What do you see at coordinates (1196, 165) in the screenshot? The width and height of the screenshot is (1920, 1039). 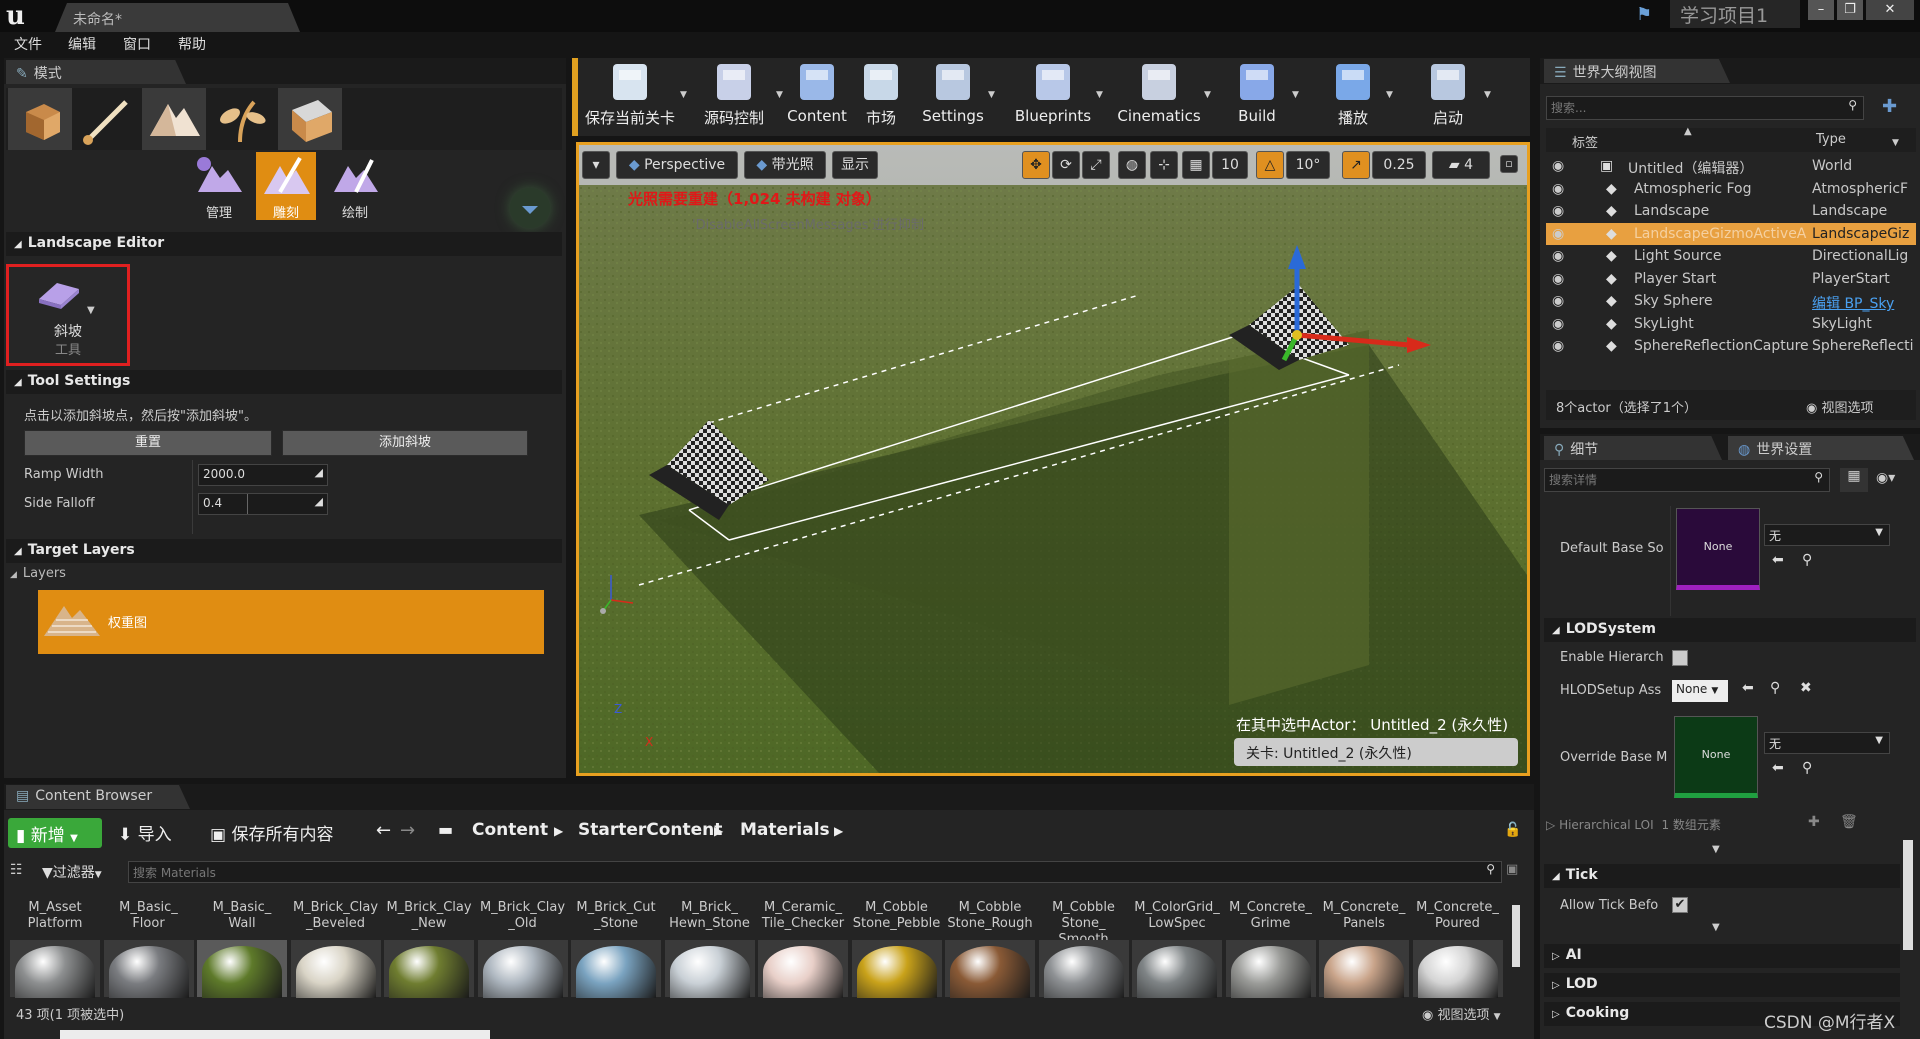 I see `grid-snap-icon: ▦` at bounding box center [1196, 165].